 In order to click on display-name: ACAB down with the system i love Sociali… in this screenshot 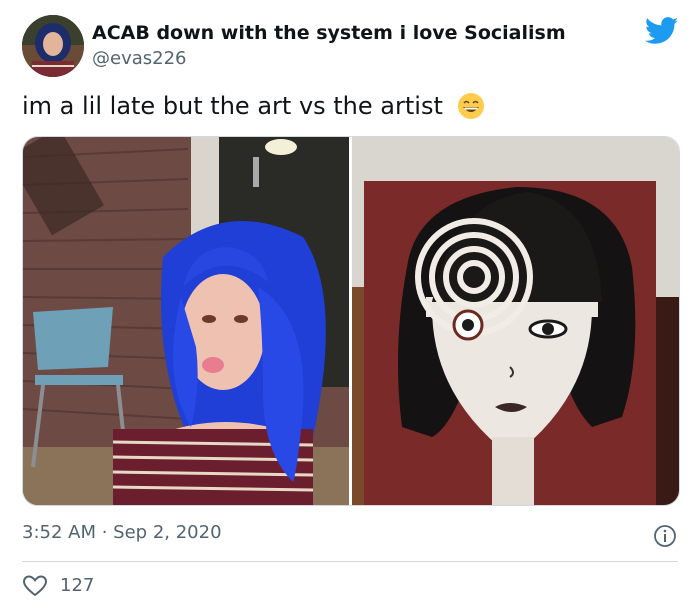, I will do `click(329, 33)`.